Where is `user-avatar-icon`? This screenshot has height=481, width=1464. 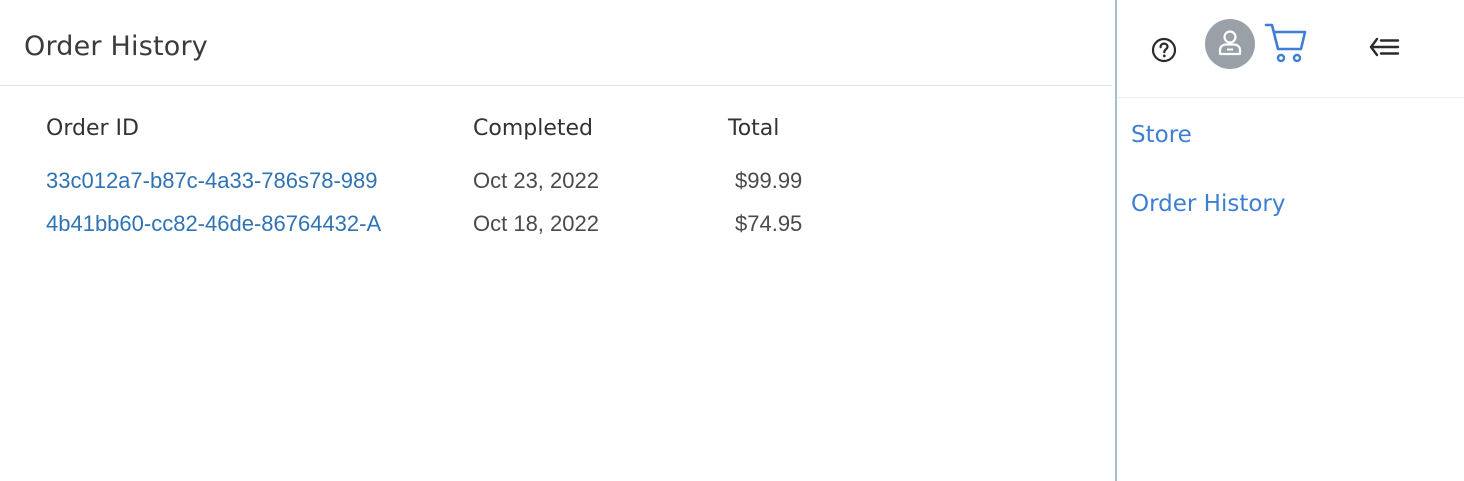
user-avatar-icon is located at coordinates (1230, 46).